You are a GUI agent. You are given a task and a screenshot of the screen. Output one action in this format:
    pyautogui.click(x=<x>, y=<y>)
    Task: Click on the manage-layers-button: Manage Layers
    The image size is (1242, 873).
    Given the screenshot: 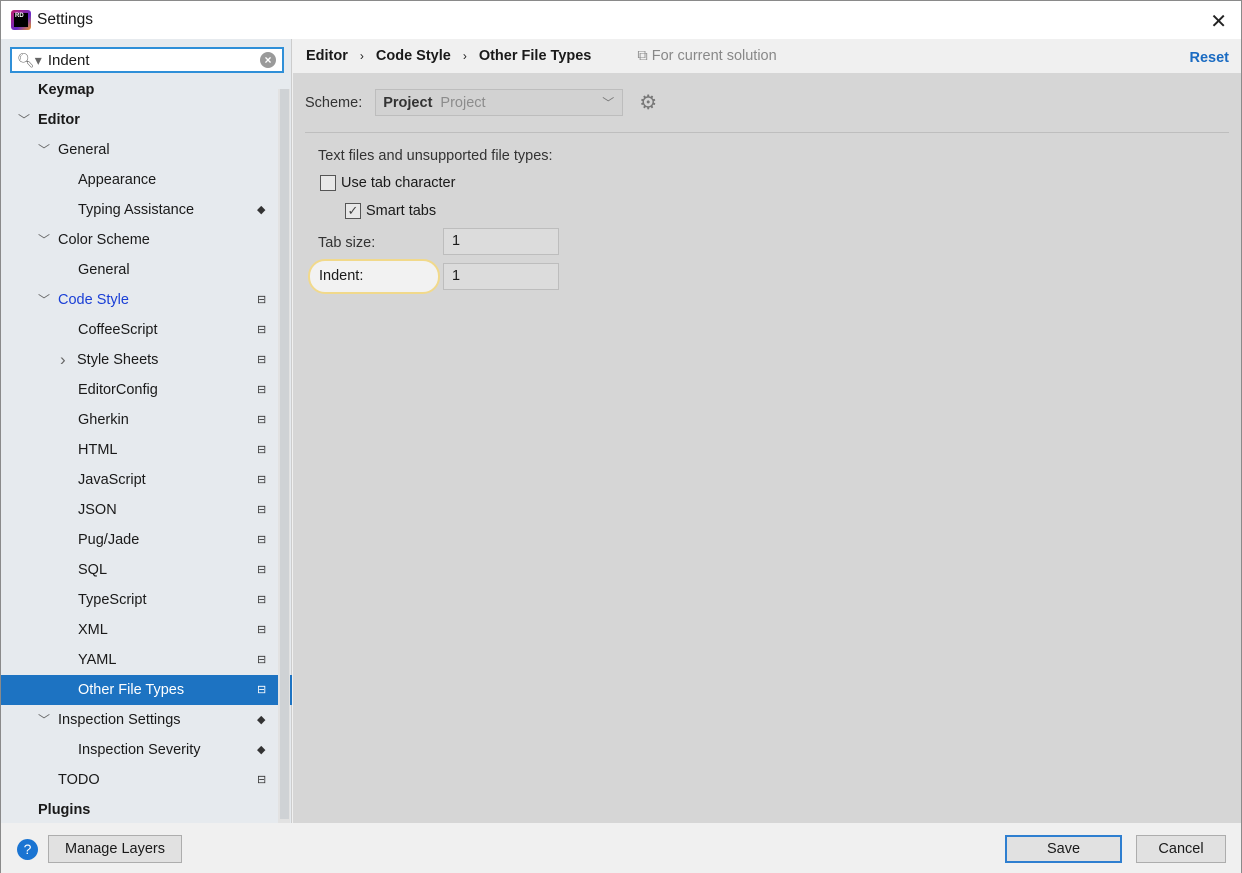 What is the action you would take?
    pyautogui.click(x=115, y=849)
    